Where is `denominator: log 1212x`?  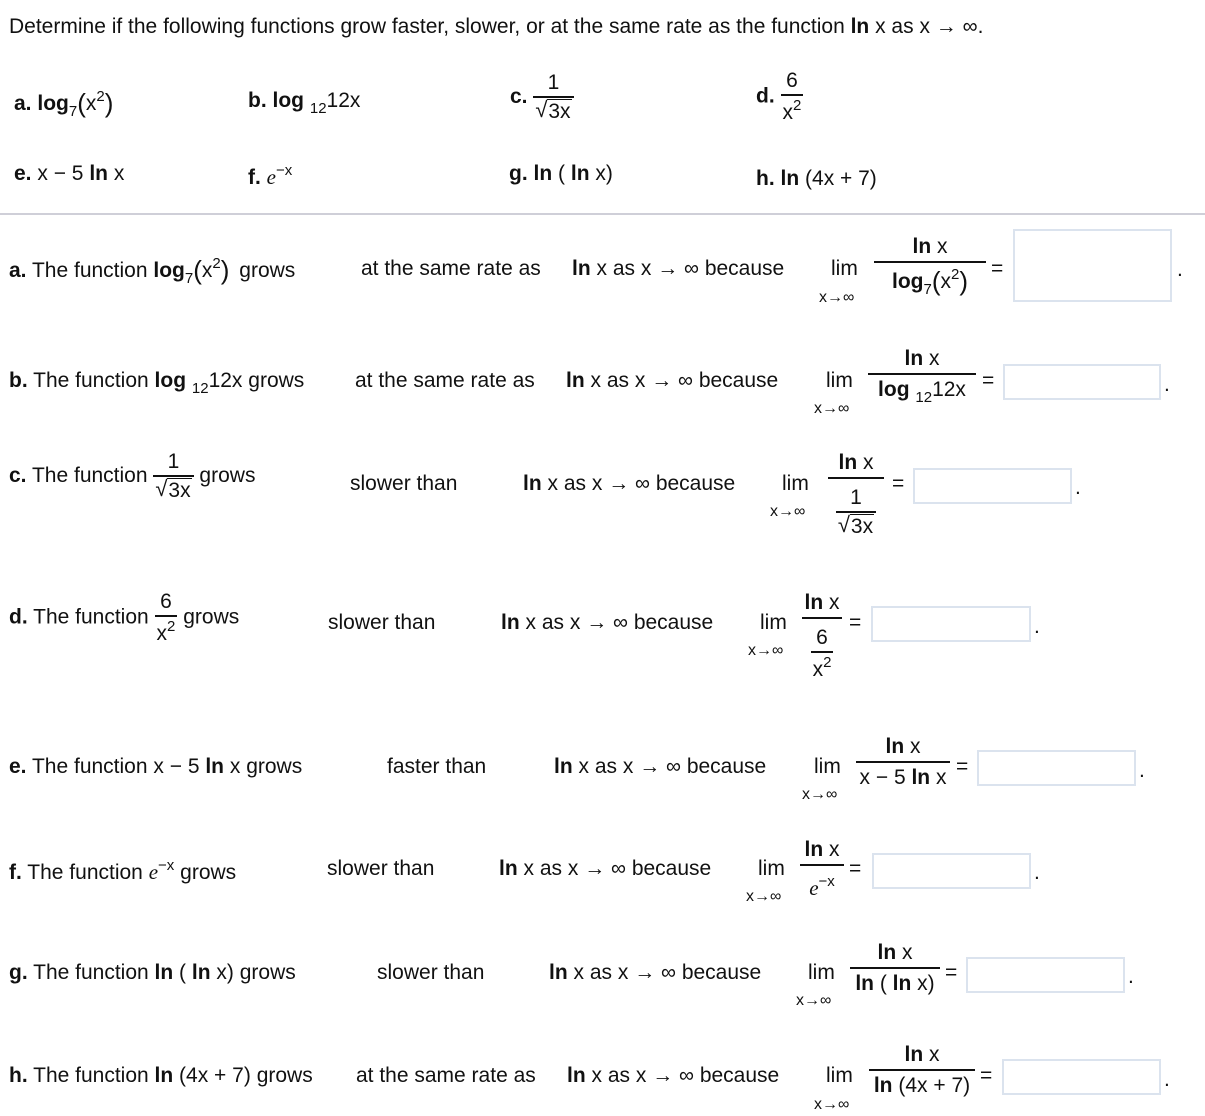
denominator: log 1212x is located at coordinates (922, 389).